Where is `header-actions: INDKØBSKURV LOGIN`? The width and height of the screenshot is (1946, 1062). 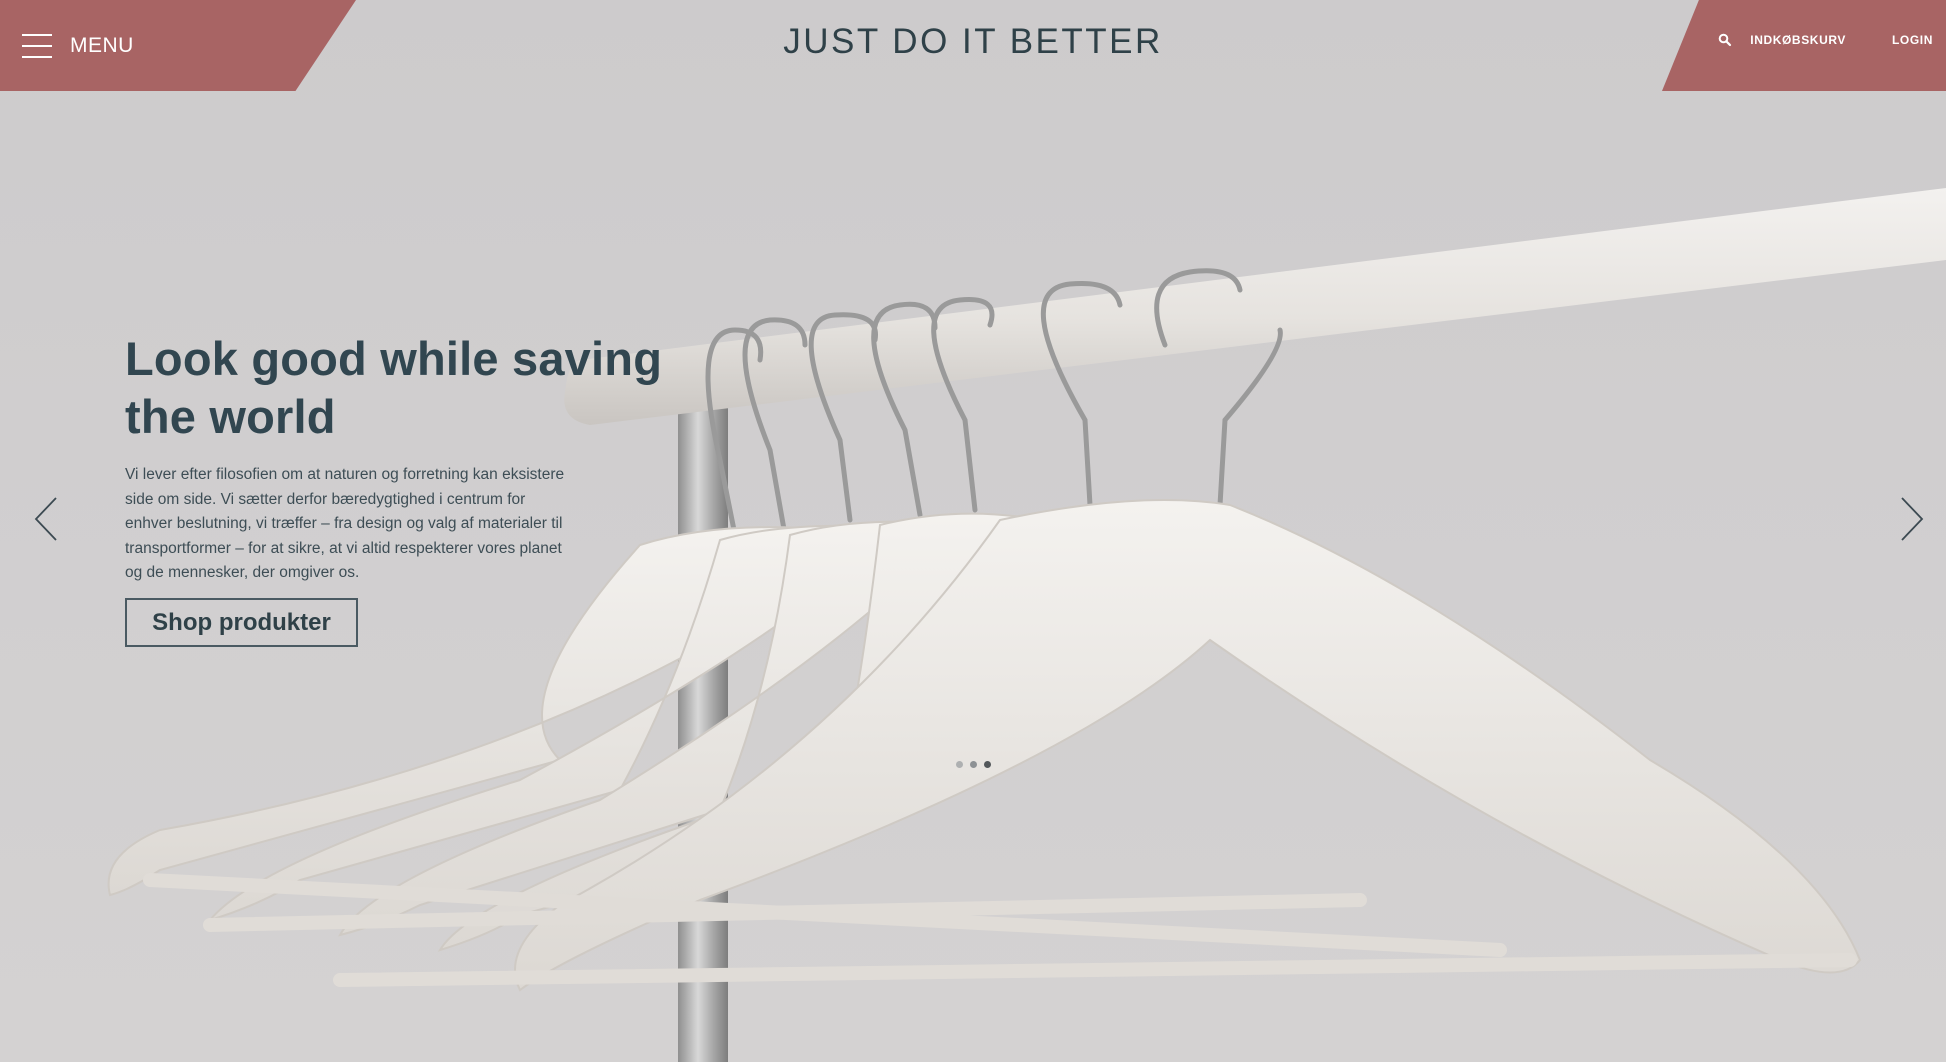 header-actions: INDKØBSKURV LOGIN is located at coordinates (1804, 45).